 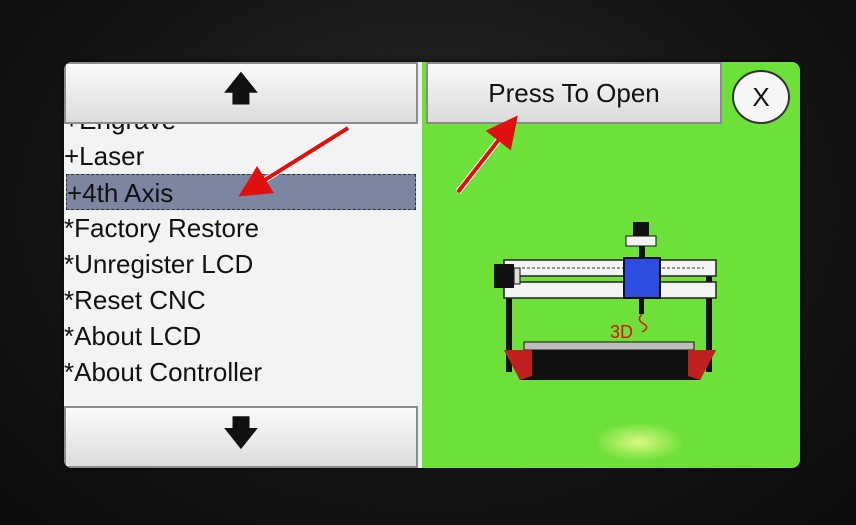 What do you see at coordinates (378, 156) in the screenshot?
I see `annotation-arrows` at bounding box center [378, 156].